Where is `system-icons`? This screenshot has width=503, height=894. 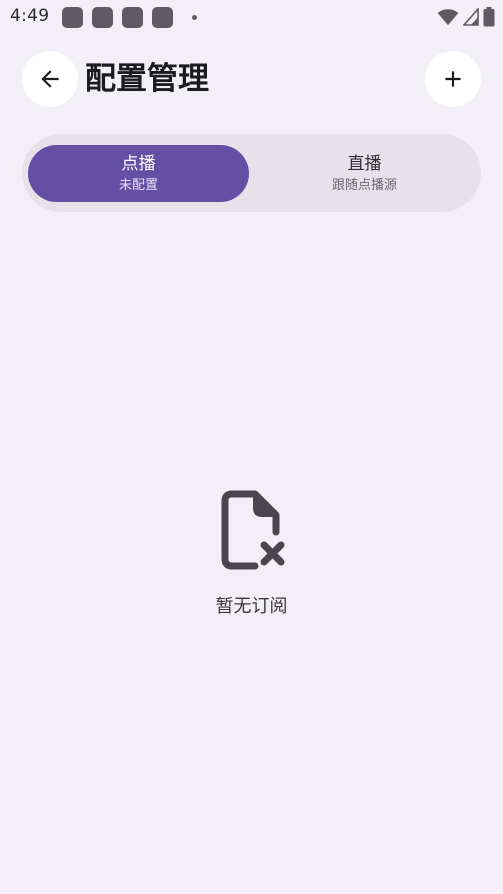 system-icons is located at coordinates (466, 17).